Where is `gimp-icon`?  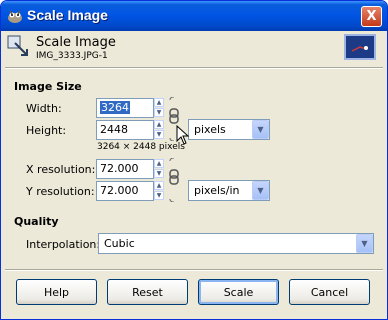 gimp-icon is located at coordinates (15, 16).